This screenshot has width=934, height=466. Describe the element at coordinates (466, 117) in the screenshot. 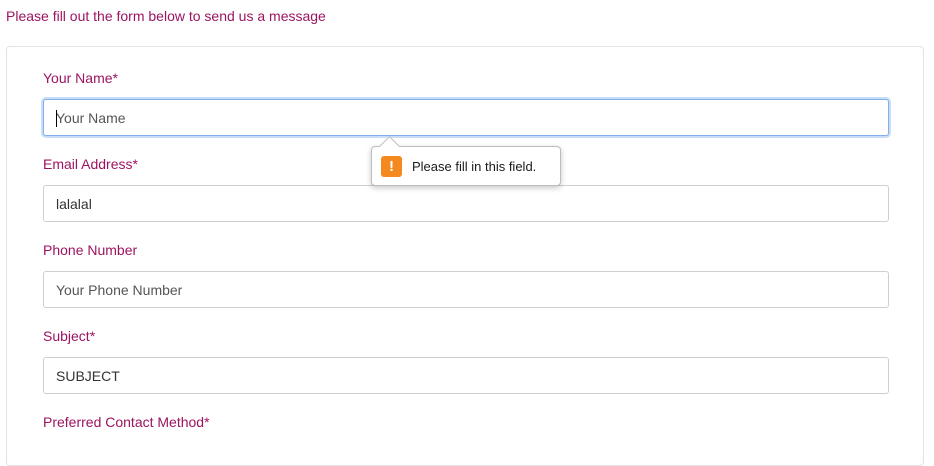

I see `name-input` at that location.